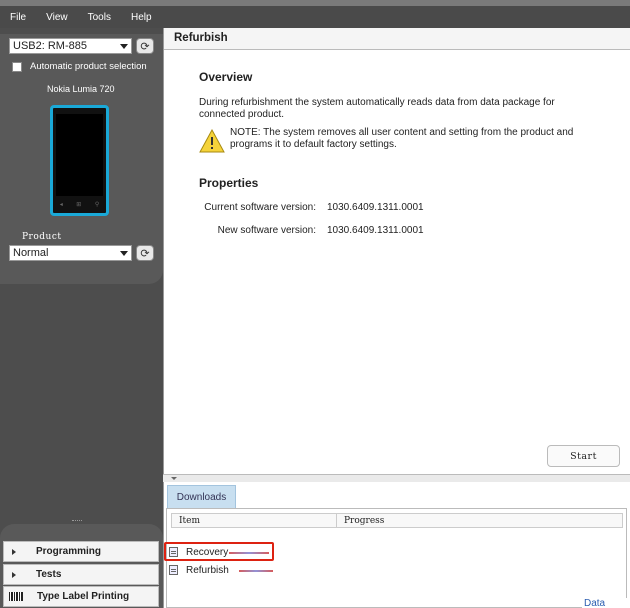 The image size is (630, 608). I want to click on overview-heading: Overview, so click(226, 77).